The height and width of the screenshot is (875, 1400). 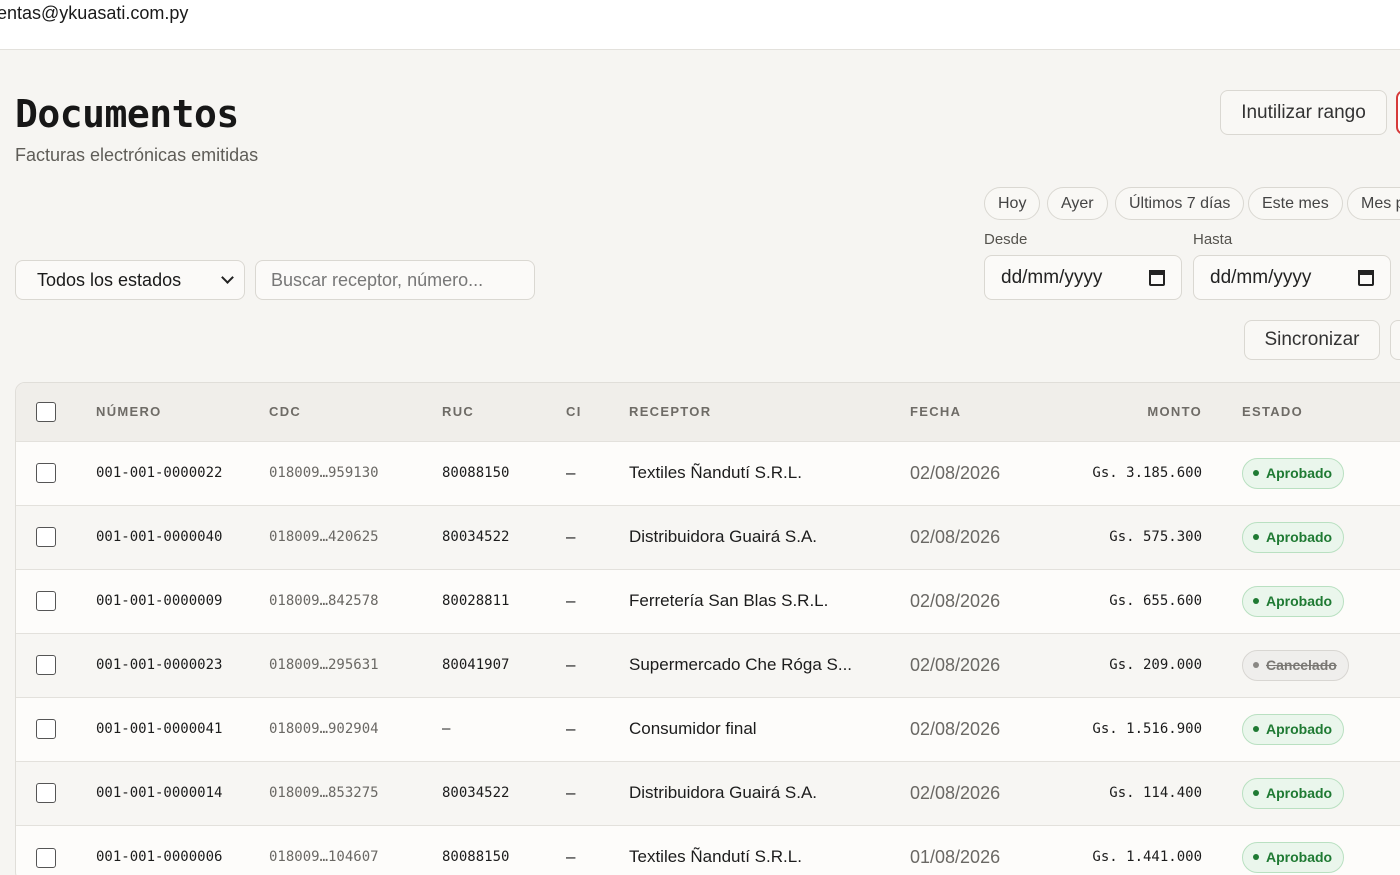 What do you see at coordinates (504, 412) in the screenshot?
I see `column-header-ruc: RUC` at bounding box center [504, 412].